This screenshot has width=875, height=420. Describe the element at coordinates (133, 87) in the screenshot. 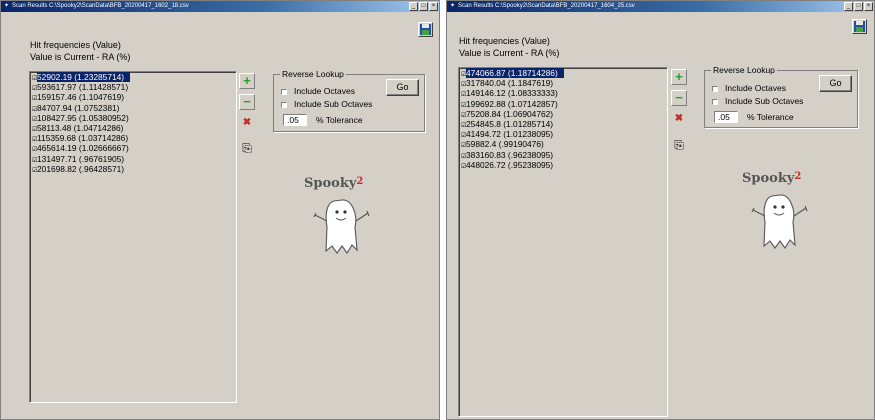

I see `list-item: ☑593617.97 (1.11428571)` at that location.